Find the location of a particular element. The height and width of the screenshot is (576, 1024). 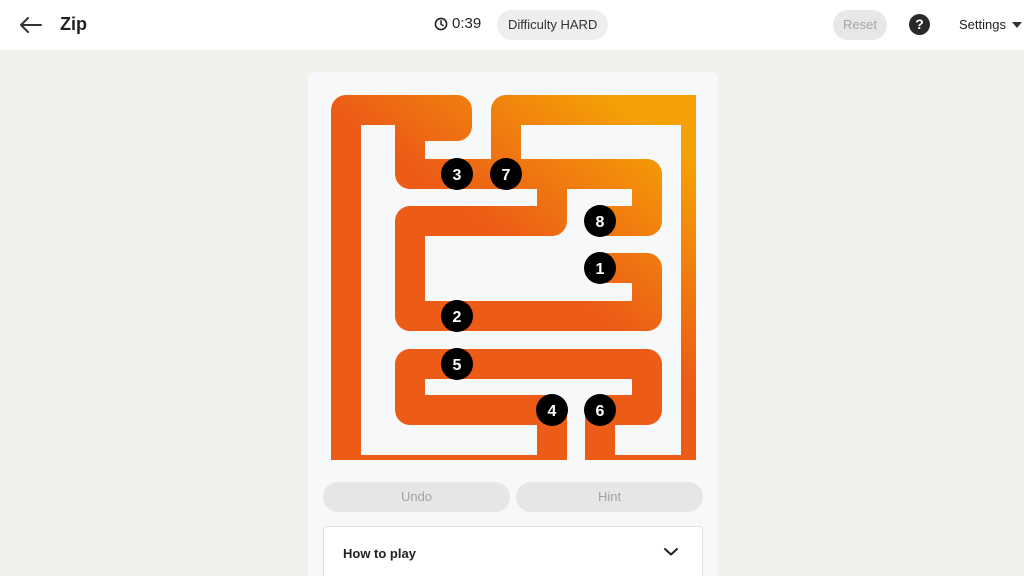

checkpoint-number: 3 is located at coordinates (457, 175).